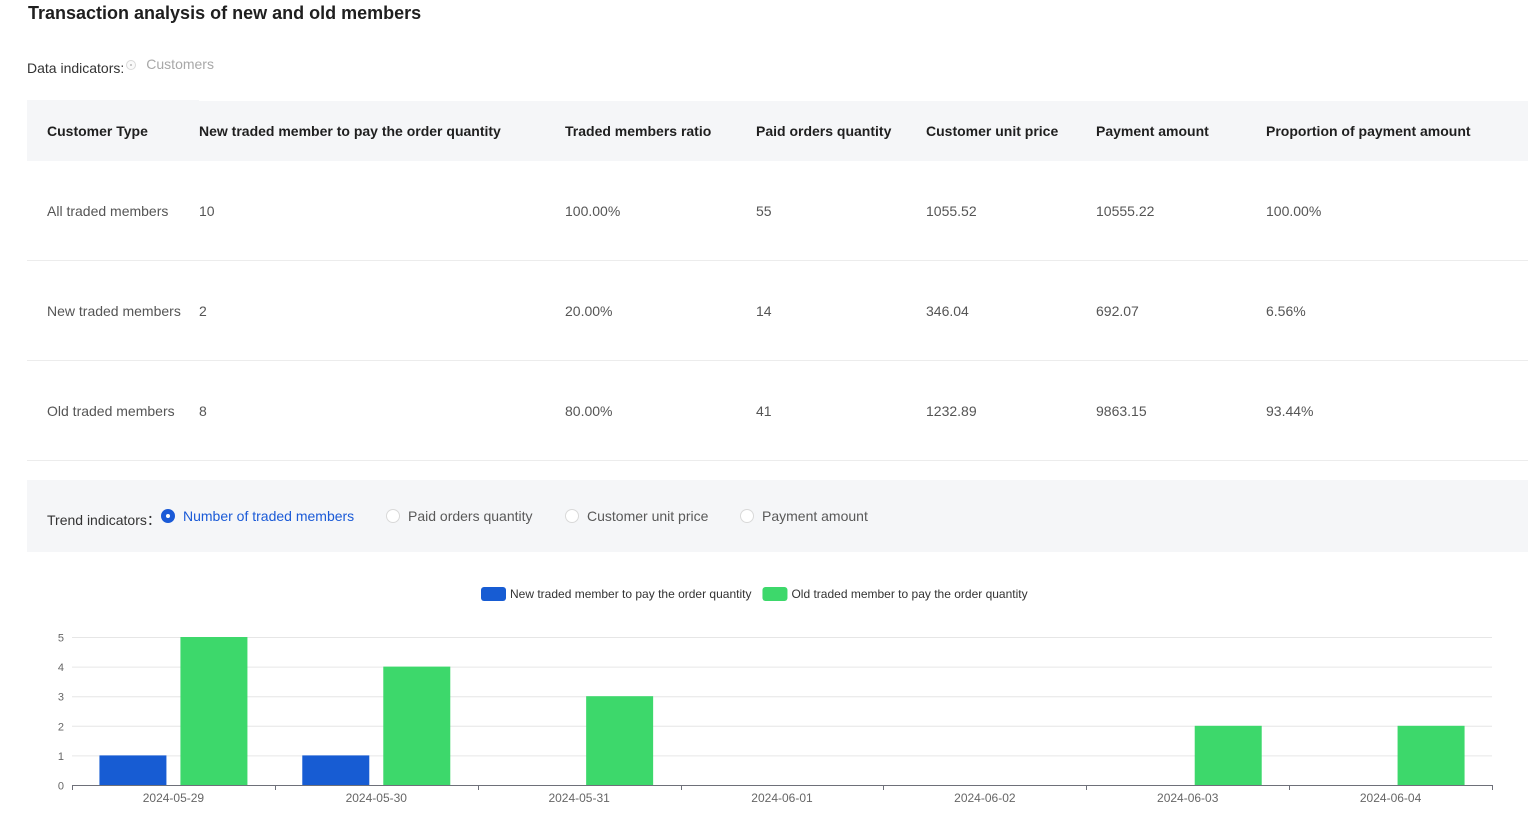 The width and height of the screenshot is (1528, 824). Describe the element at coordinates (660, 410) in the screenshot. I see `cell-ratio: 80.00%` at that location.